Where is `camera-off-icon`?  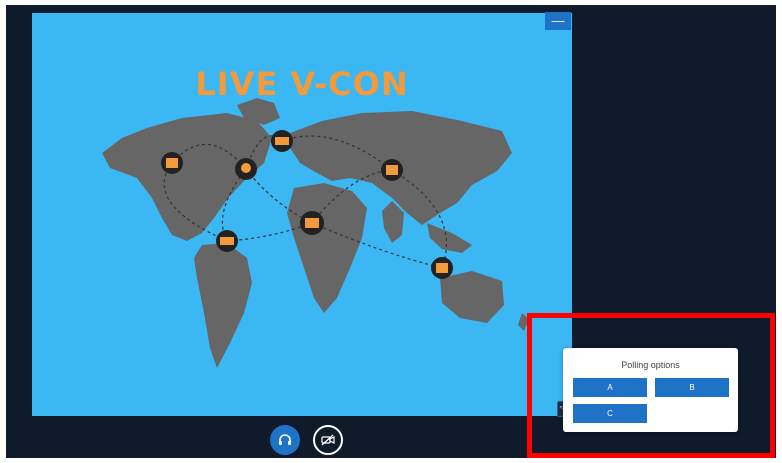
camera-off-icon is located at coordinates (328, 440).